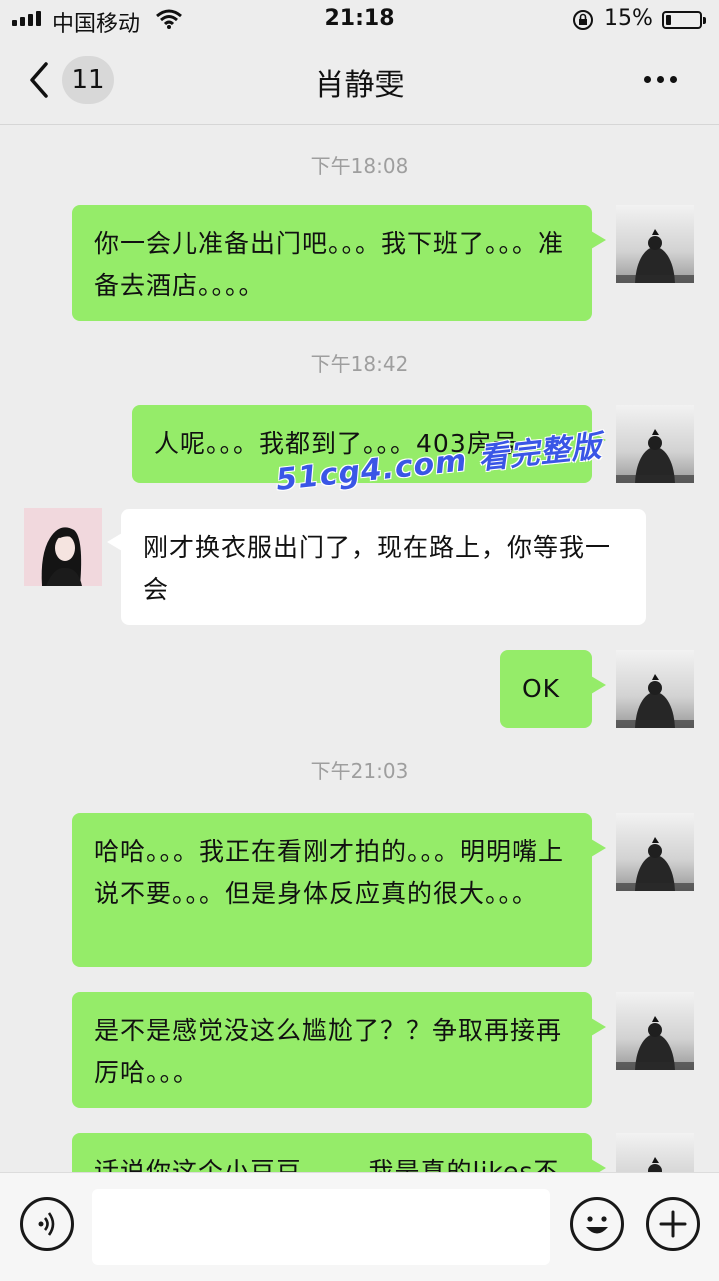  Describe the element at coordinates (628, 18) in the screenshot. I see `battery-percent: 15%` at that location.